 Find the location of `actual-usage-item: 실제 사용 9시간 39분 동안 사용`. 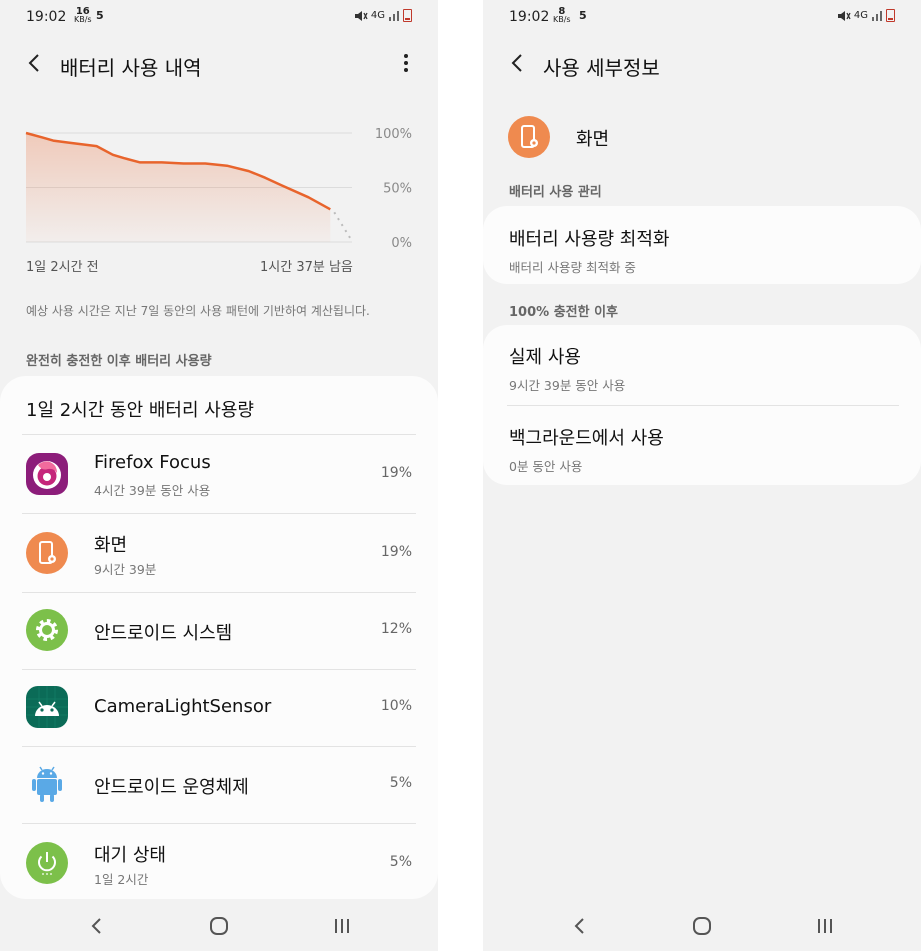

actual-usage-item: 실제 사용 9시간 39분 동안 사용 is located at coordinates (715, 368).